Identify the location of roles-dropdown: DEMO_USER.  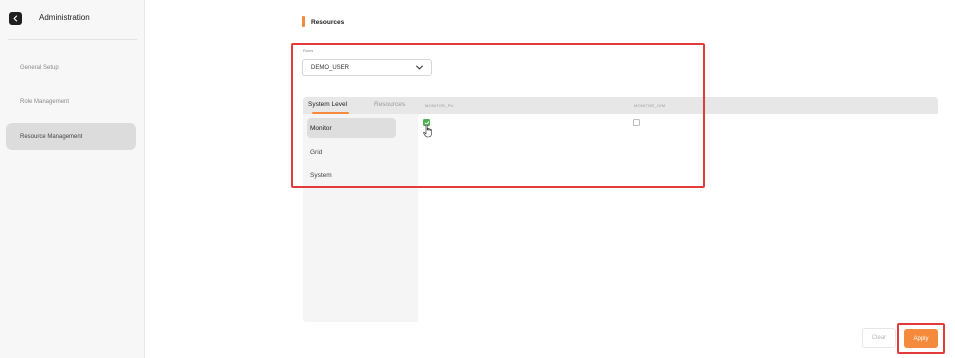
(367, 67).